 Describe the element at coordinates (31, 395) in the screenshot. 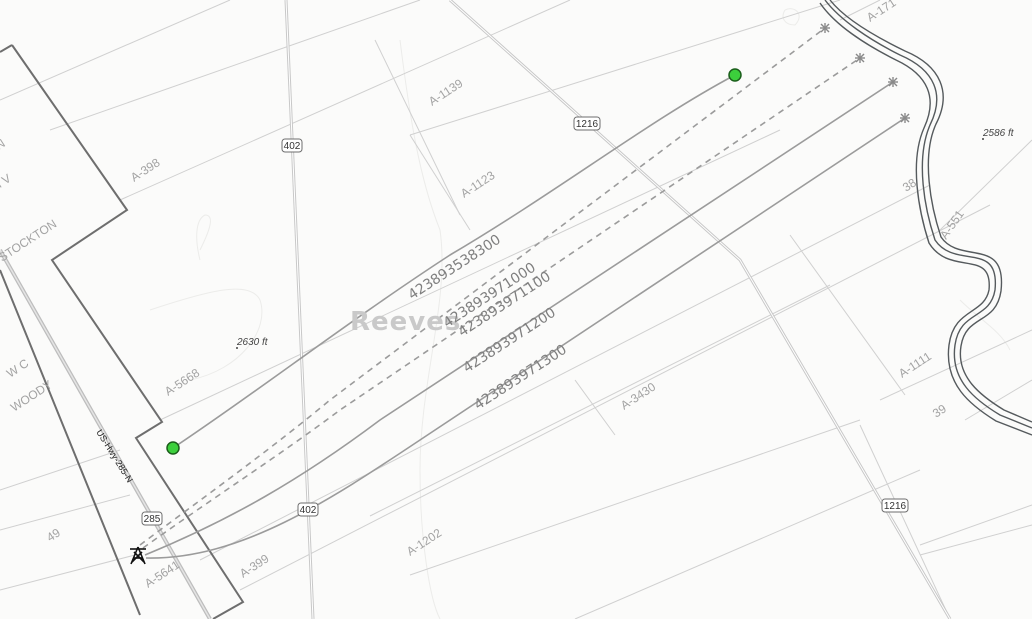

I see `owner-label: WOODY` at that location.